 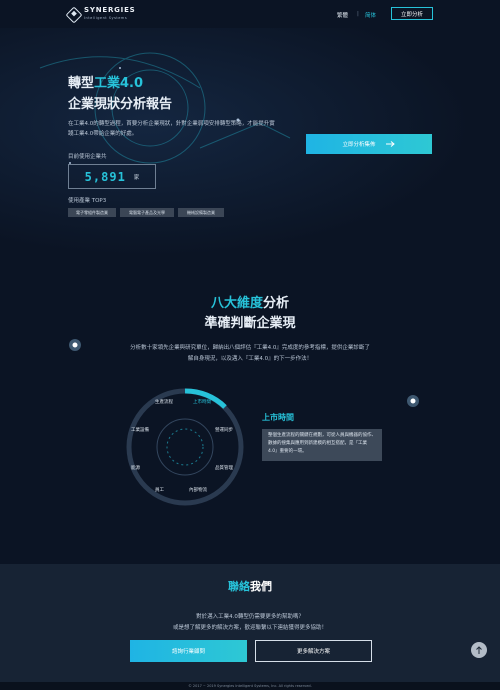 What do you see at coordinates (81, 83) in the screenshot?
I see `hero-title-prefix: 轉型` at bounding box center [81, 83].